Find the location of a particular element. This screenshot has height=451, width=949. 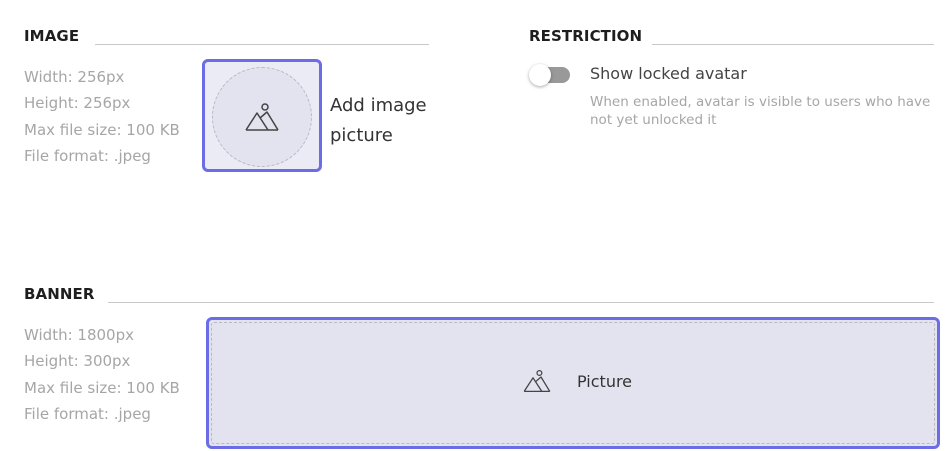

image-upload-dropzone is located at coordinates (262, 115).